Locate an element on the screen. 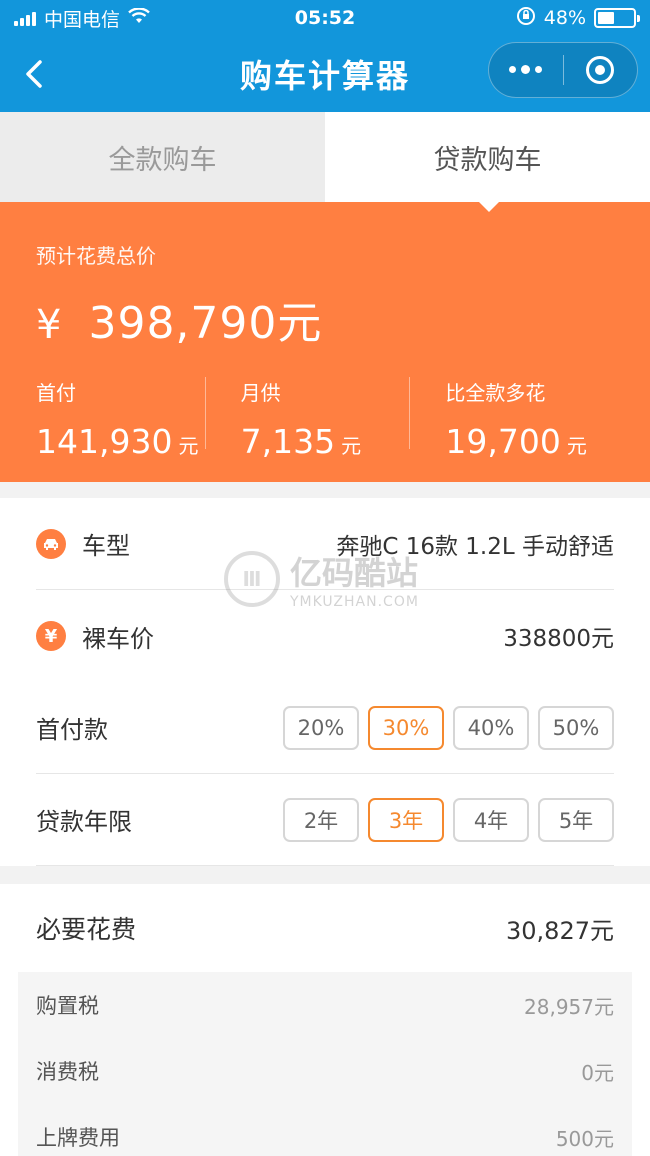 This screenshot has width=650, height=1156. down-payment-stat: 首付 141,930 元 is located at coordinates (120, 419).